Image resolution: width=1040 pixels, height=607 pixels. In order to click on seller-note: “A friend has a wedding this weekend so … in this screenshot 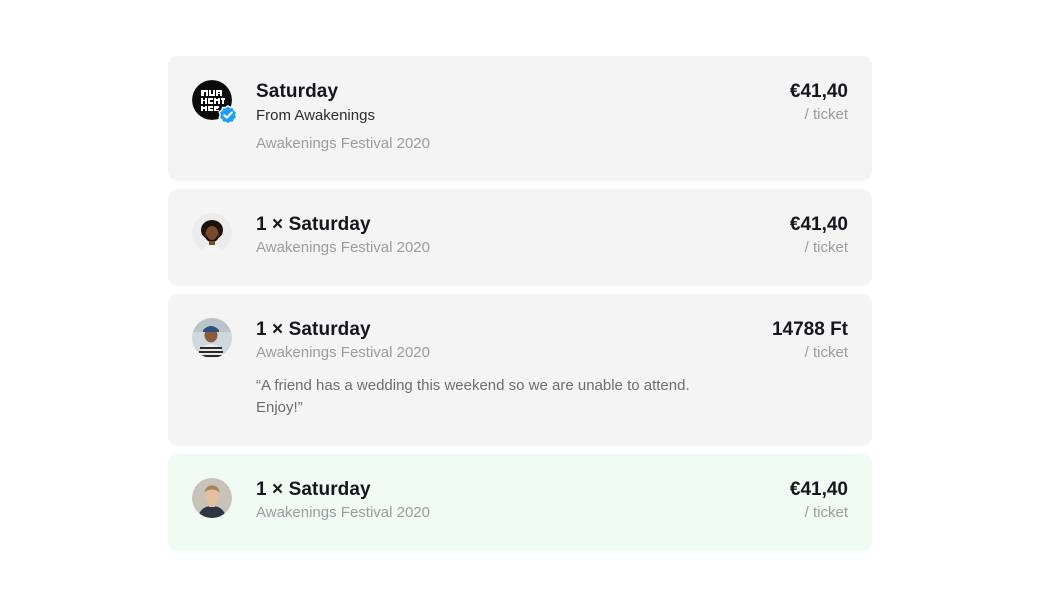, I will do `click(473, 396)`.